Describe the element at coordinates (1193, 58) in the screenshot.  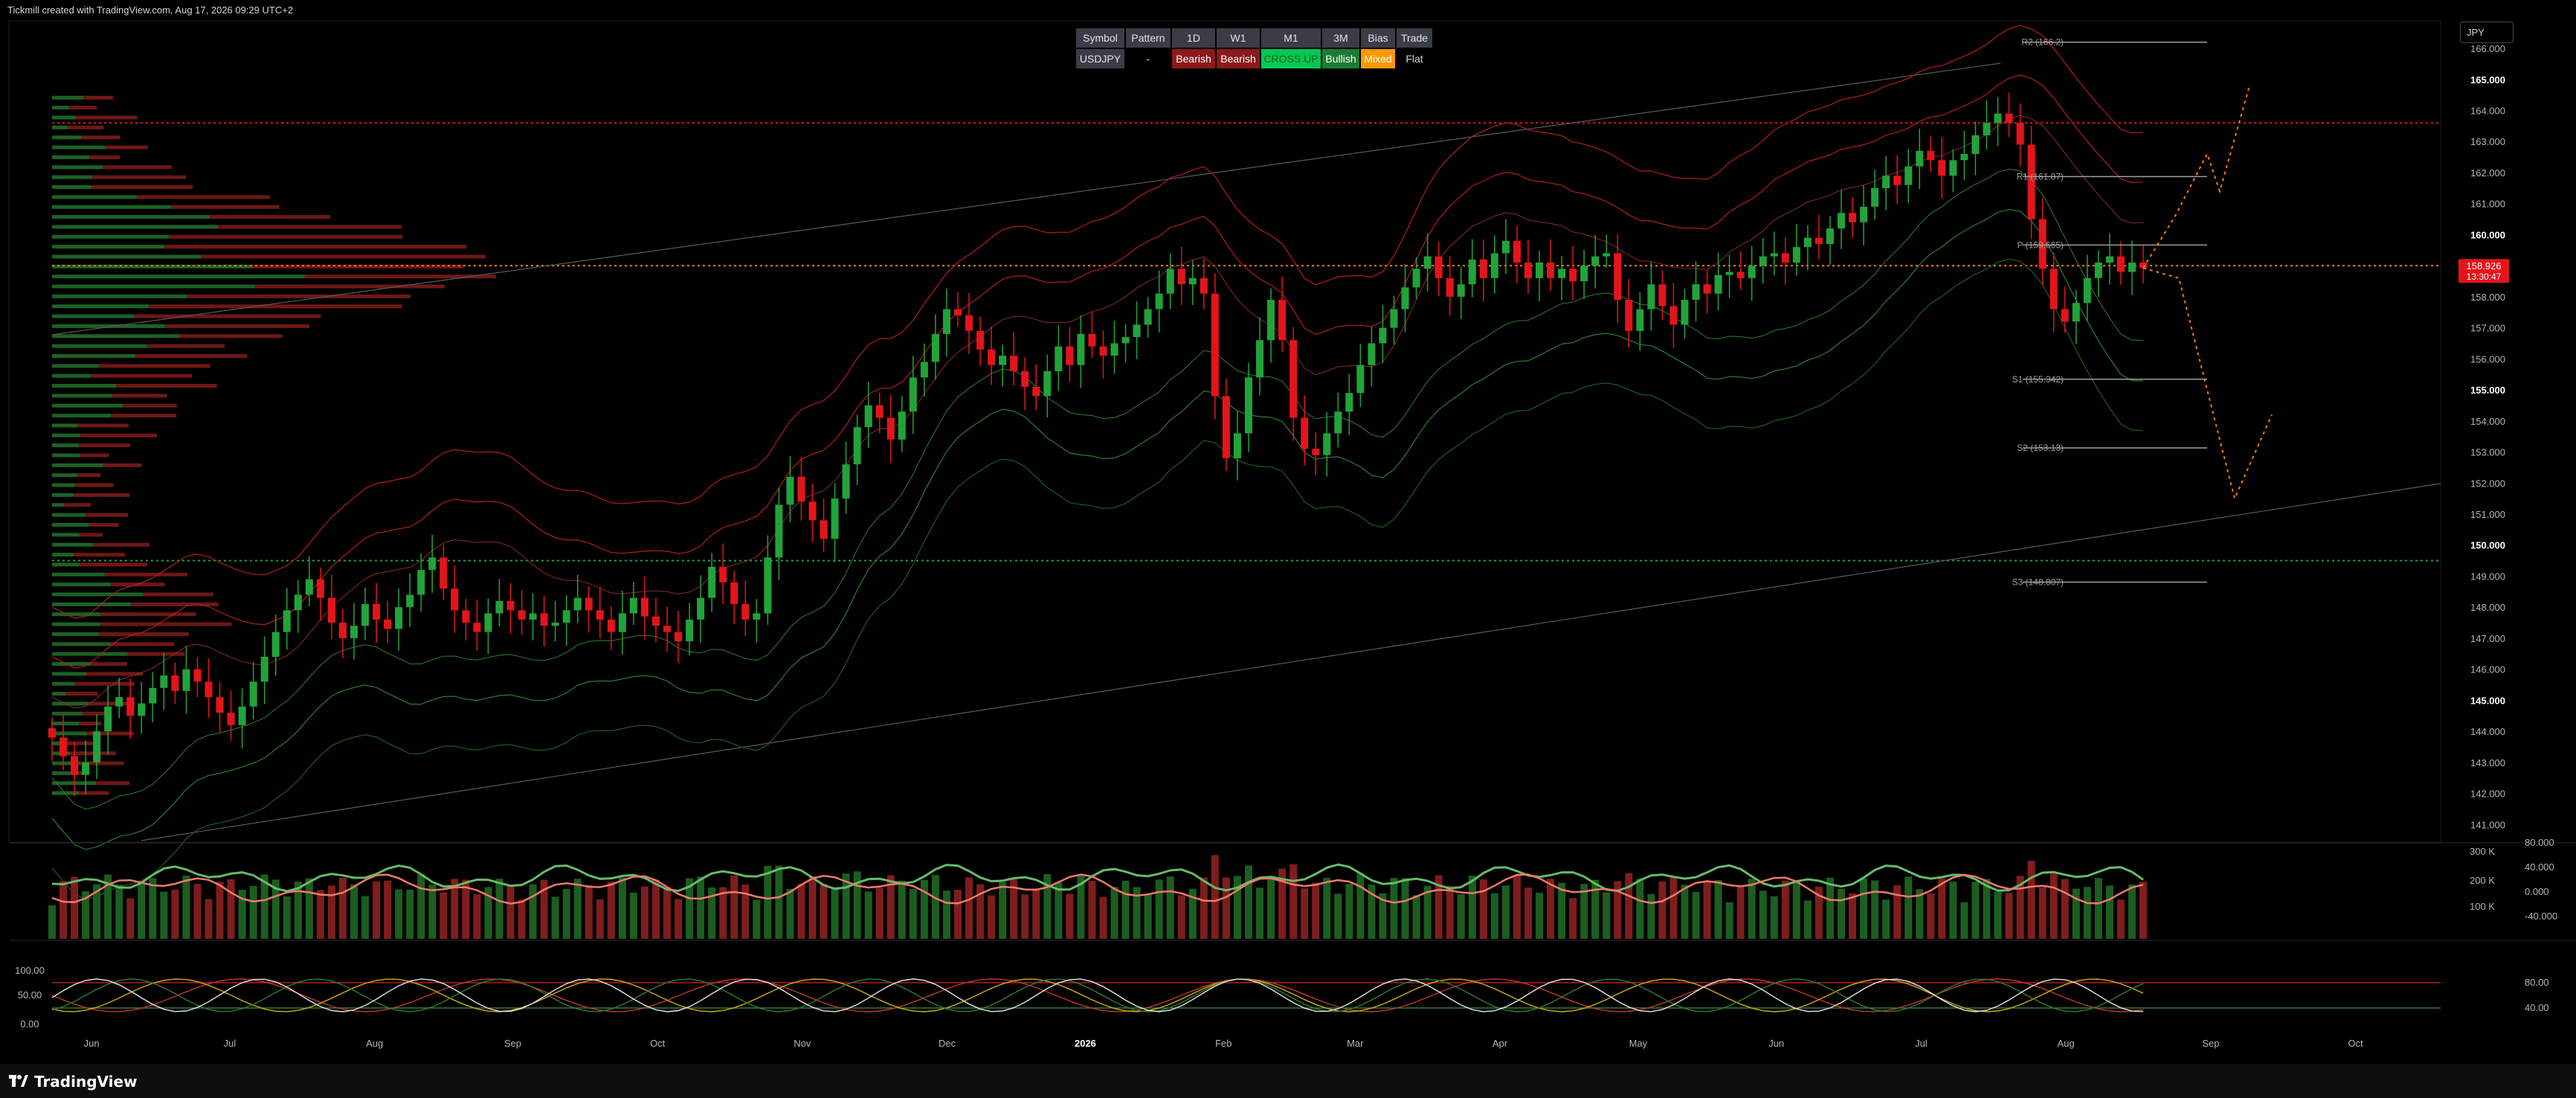
I see `info-value-1d: Bearish` at that location.